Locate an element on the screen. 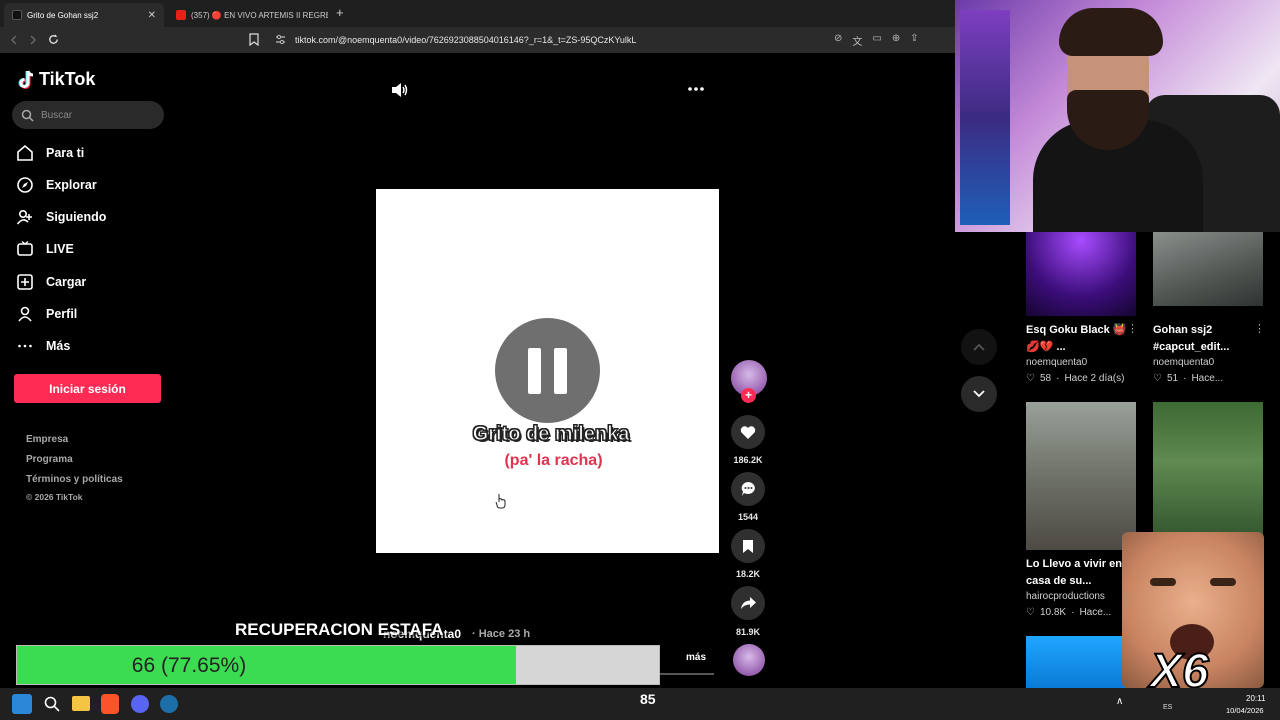 This screenshot has height=720, width=1280. sidebar-item-label: LIVE is located at coordinates (60, 249).